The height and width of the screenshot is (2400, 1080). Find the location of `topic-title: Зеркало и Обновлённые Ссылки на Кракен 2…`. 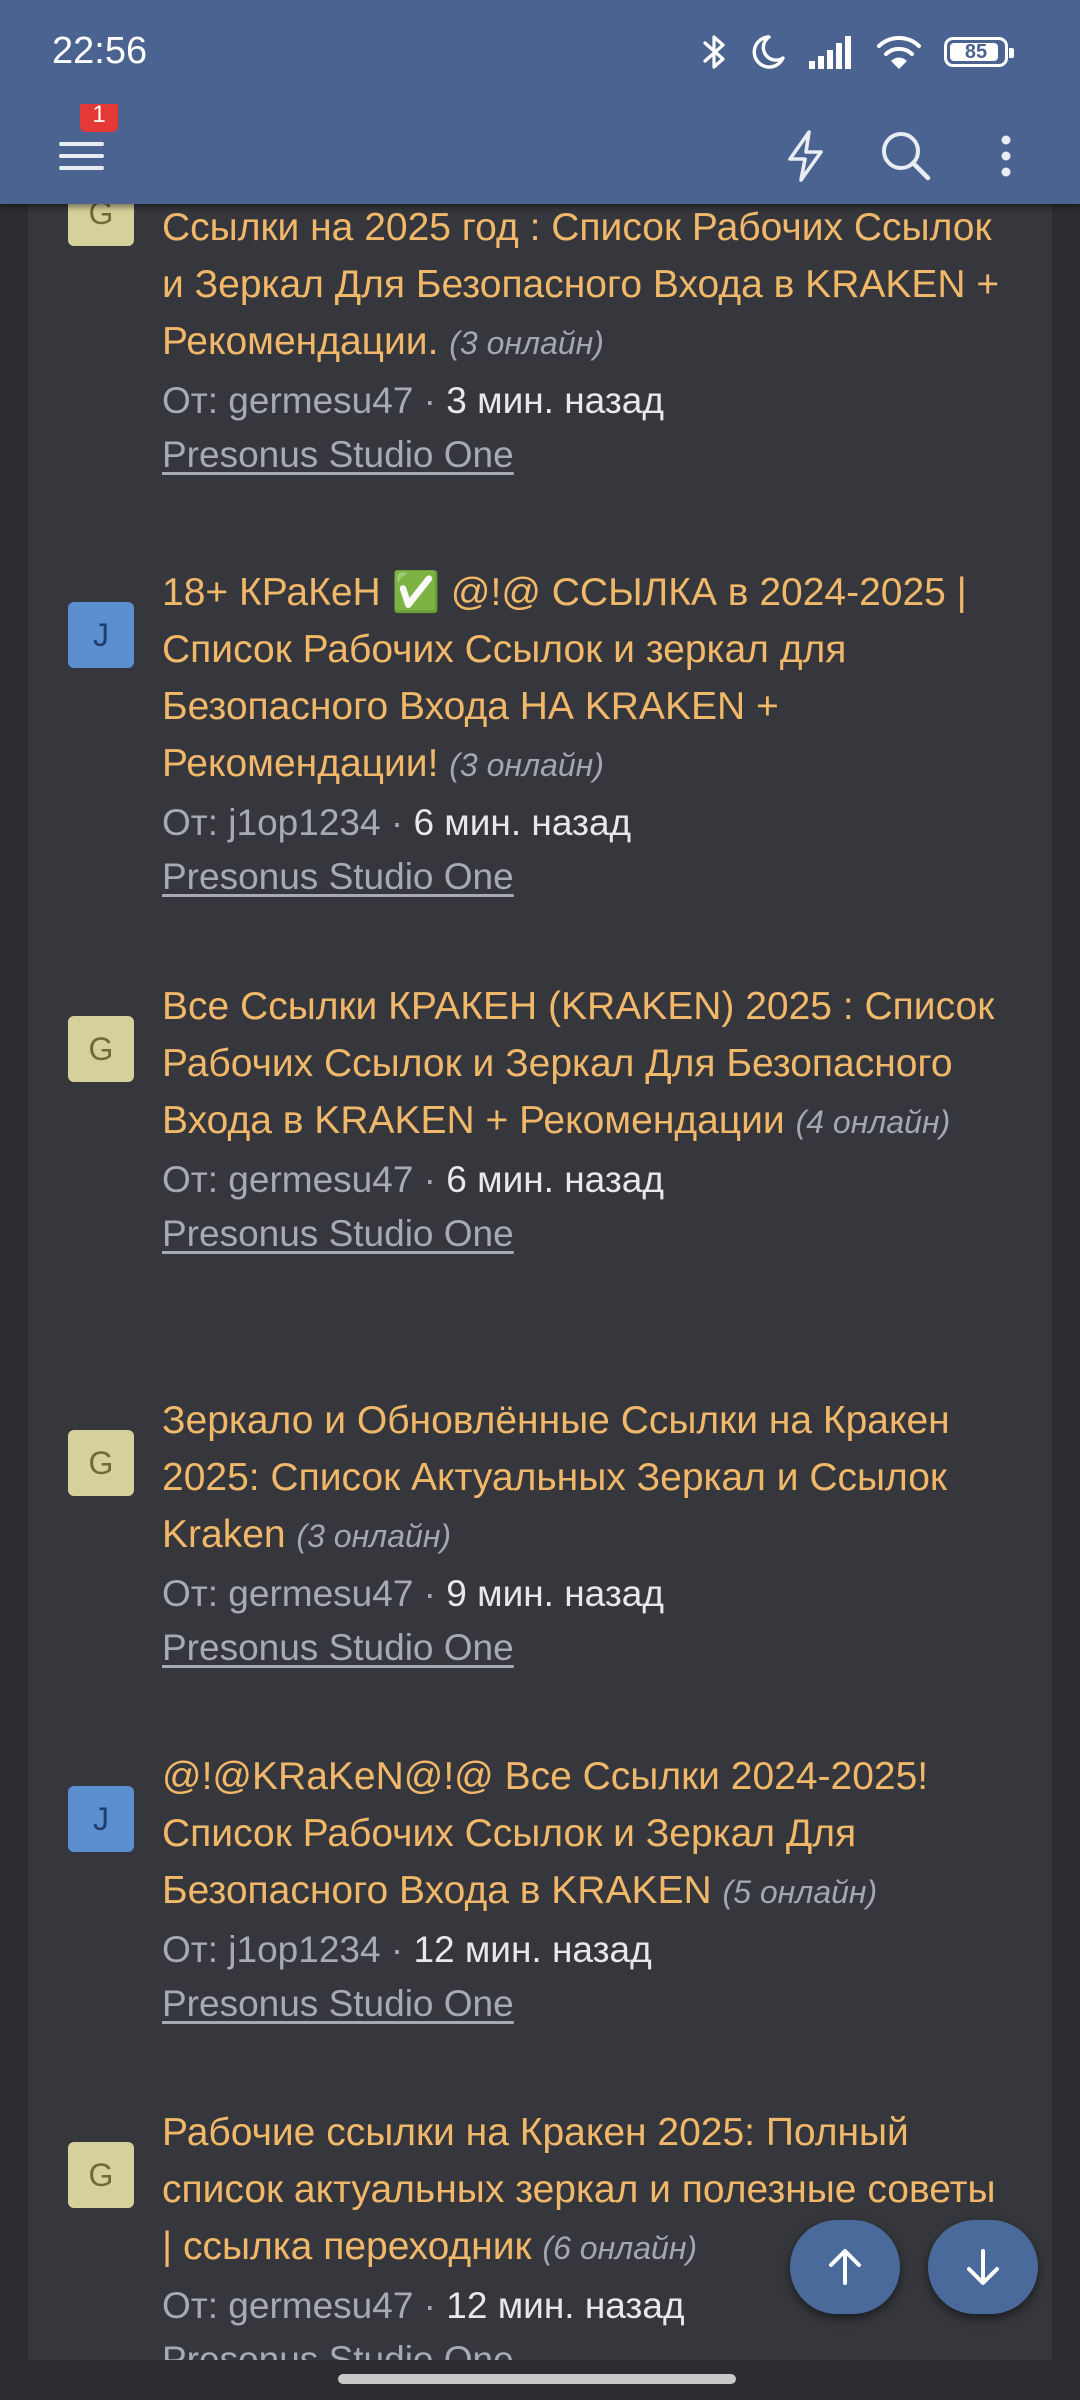

topic-title: Зеркало и Обновлённые Ссылки на Кракен 2… is located at coordinates (587, 1478).